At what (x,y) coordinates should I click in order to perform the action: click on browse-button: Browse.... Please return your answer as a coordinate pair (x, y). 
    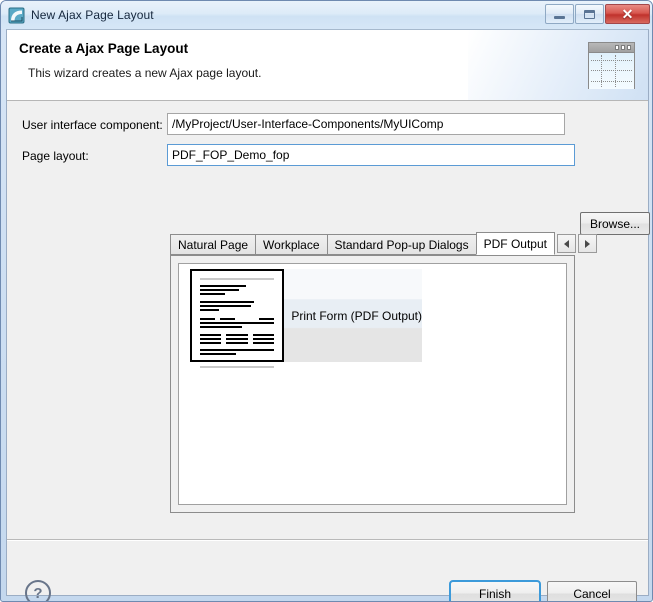
    Looking at the image, I should click on (615, 223).